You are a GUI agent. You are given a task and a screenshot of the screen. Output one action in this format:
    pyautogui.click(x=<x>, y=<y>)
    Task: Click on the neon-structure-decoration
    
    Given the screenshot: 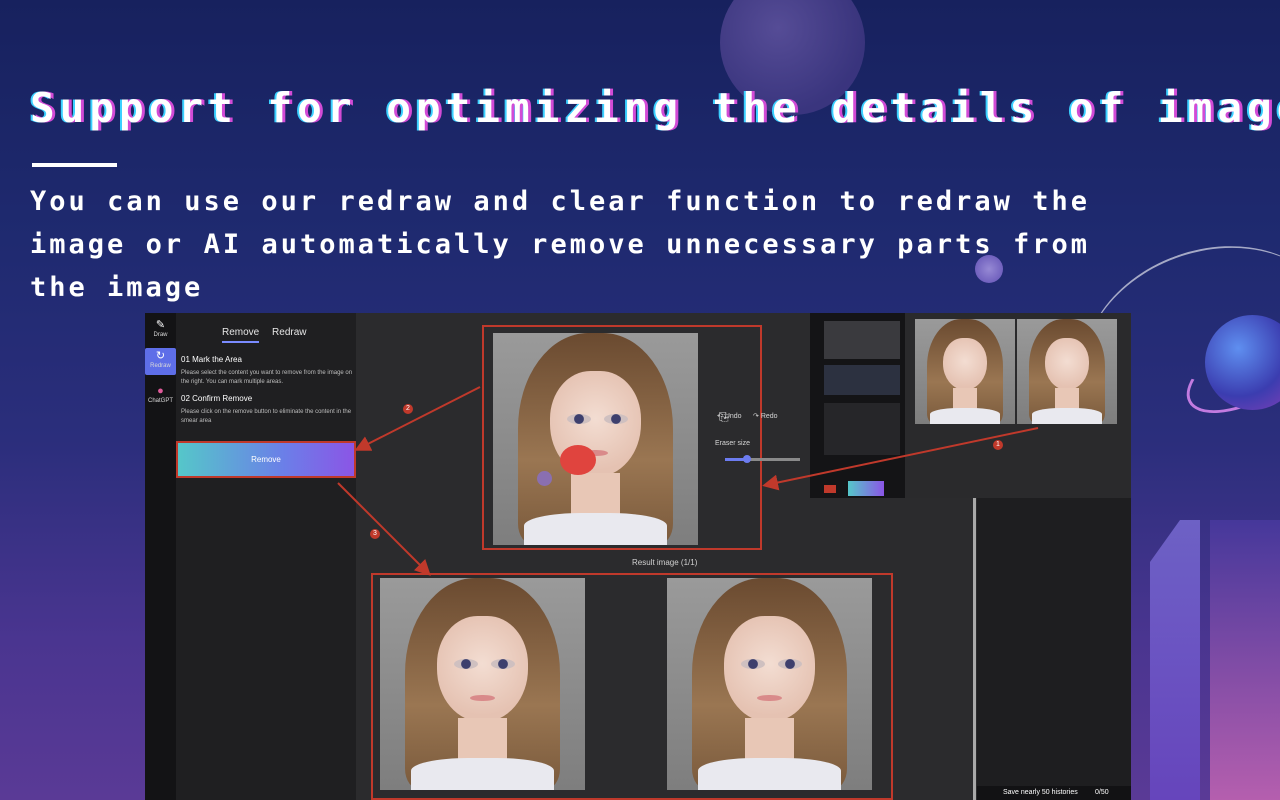 What is the action you would take?
    pyautogui.click(x=1245, y=660)
    